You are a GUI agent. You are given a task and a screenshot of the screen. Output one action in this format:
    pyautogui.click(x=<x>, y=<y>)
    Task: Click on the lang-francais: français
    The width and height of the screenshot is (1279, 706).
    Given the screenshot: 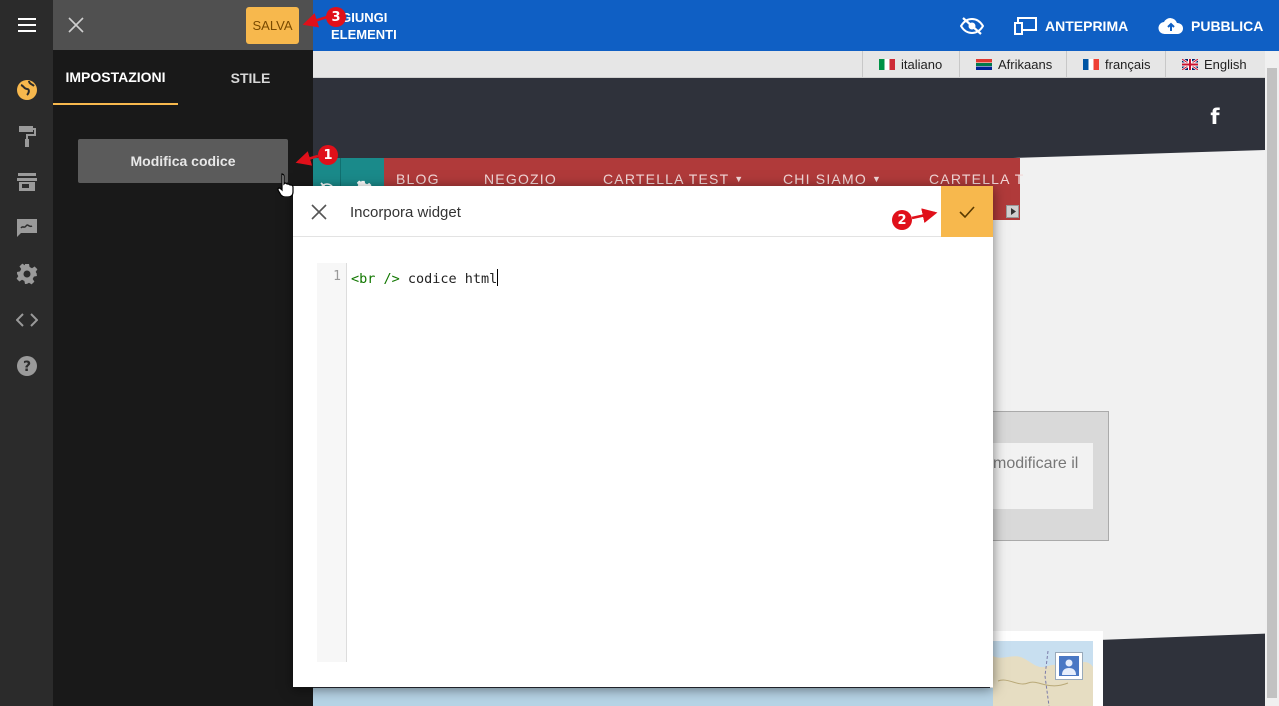 What is the action you would take?
    pyautogui.click(x=1113, y=64)
    